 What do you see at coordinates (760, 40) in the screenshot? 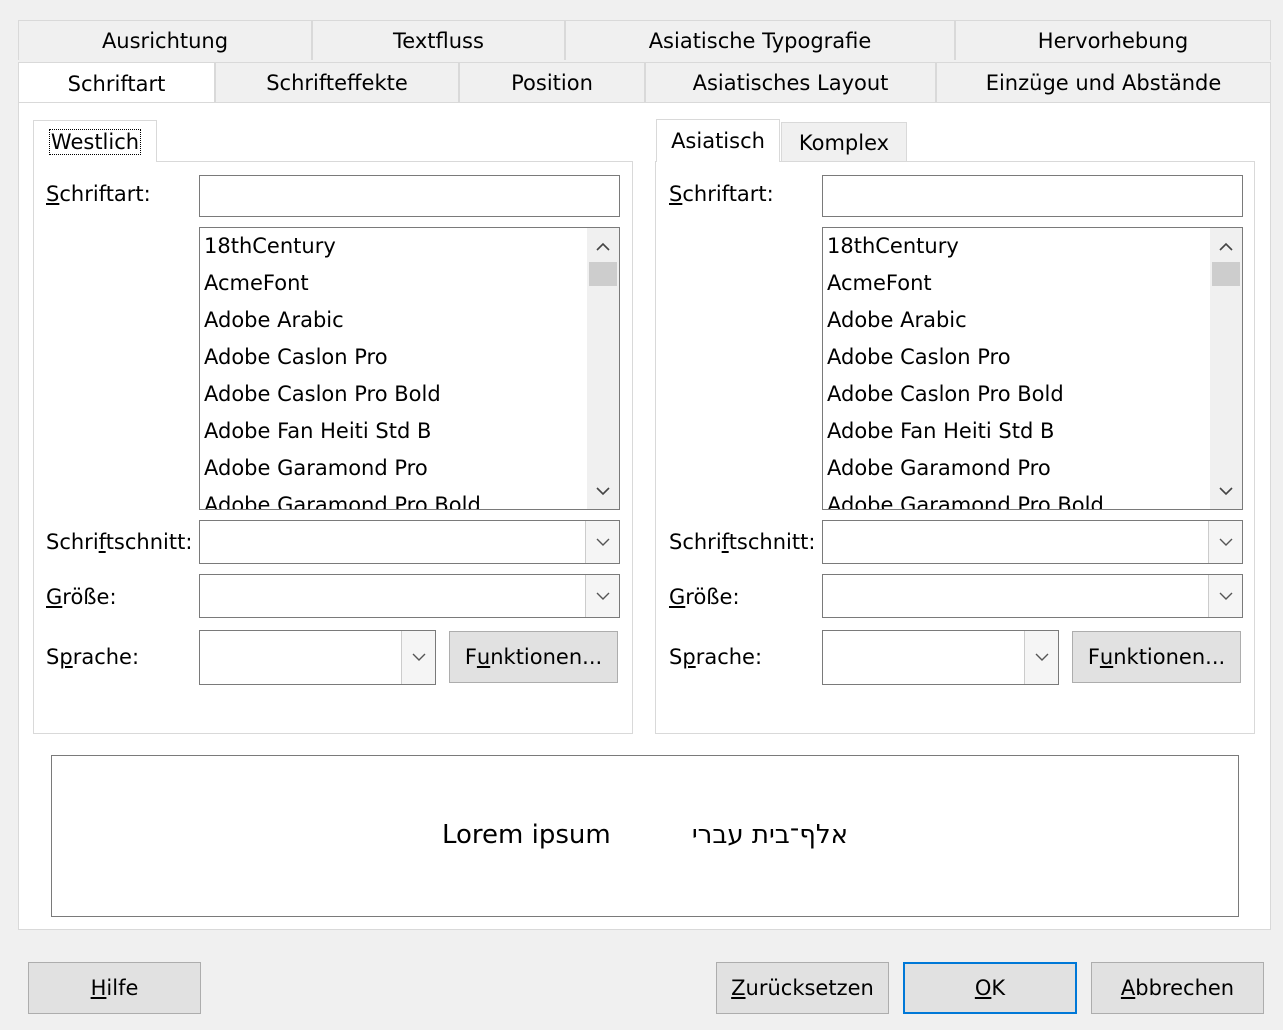
I see `tab-asiatische-typografie: Asiatische Typografie` at bounding box center [760, 40].